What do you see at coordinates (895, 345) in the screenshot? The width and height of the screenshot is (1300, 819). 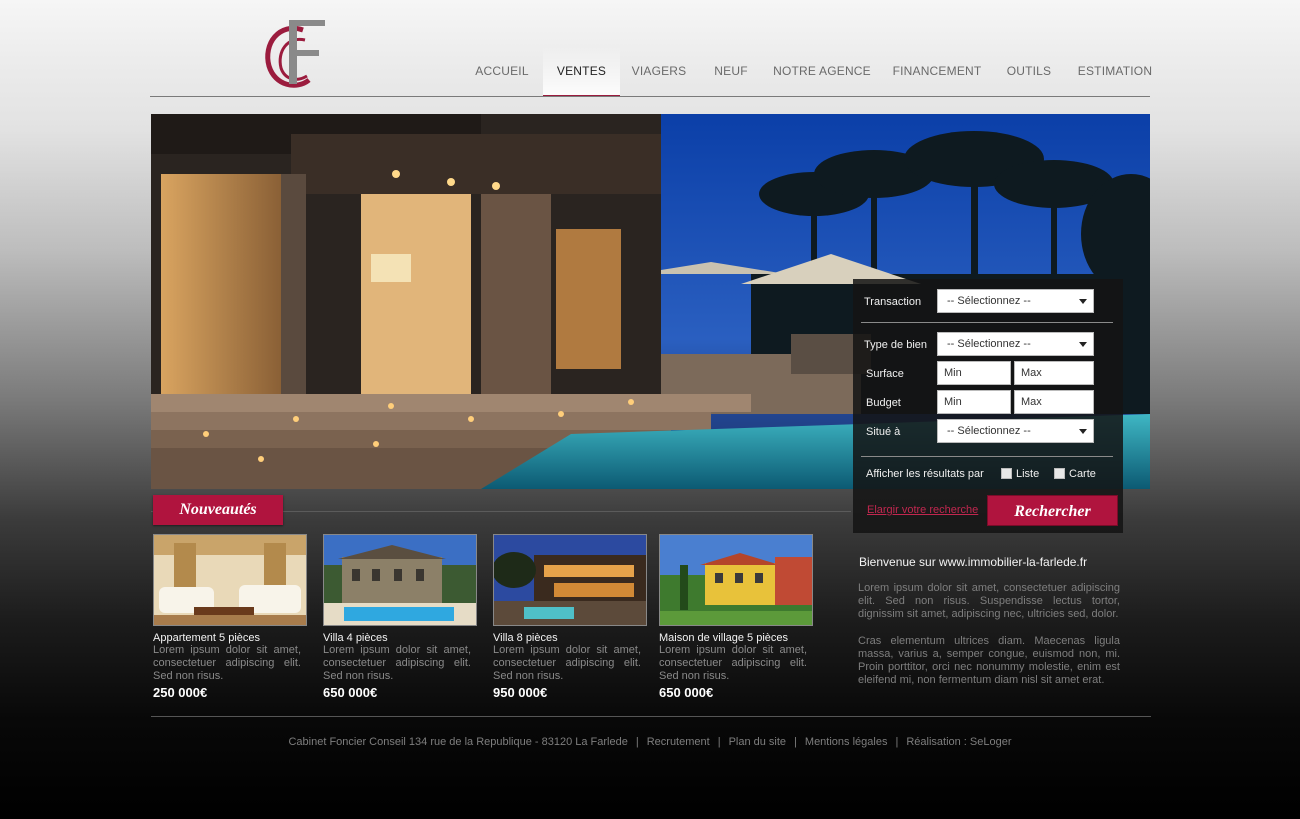 I see `type-label: Type de bien` at bounding box center [895, 345].